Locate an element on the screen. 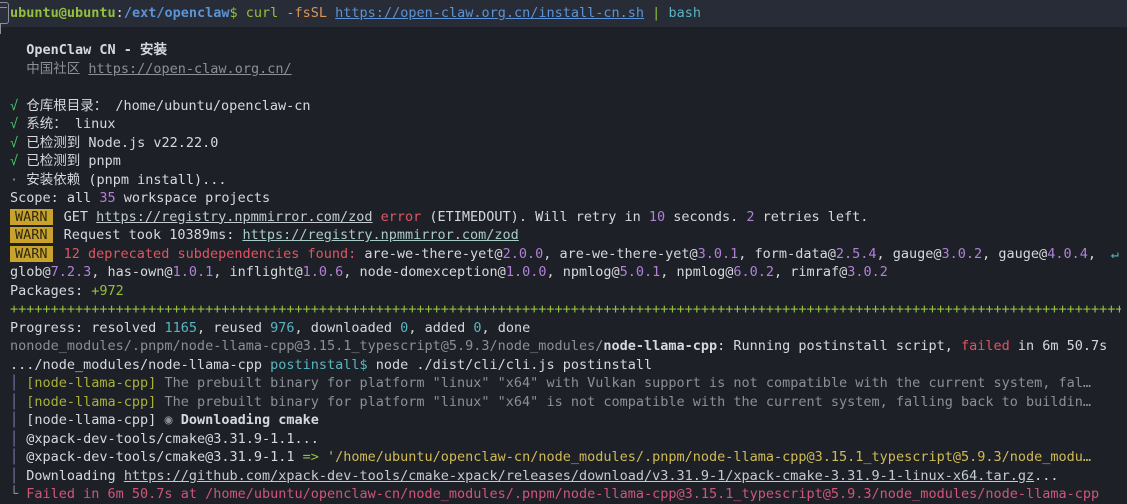 This screenshot has height=504, width=1127. text-segment: retries left. is located at coordinates (811, 216).